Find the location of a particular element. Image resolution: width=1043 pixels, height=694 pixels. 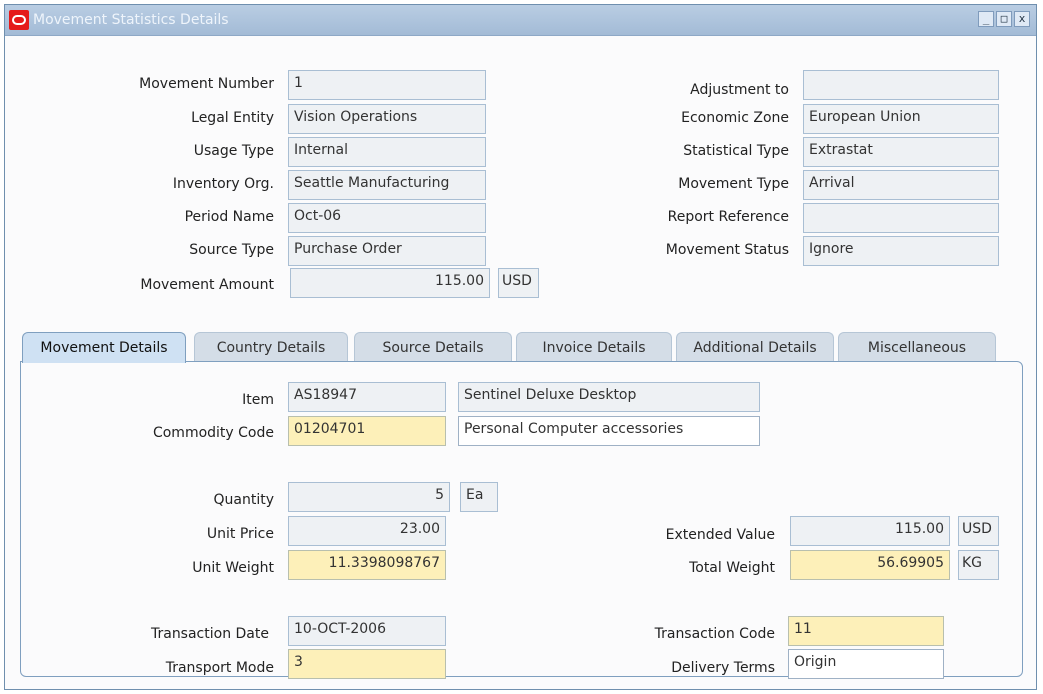

tab-miscellaneous: Miscellaneous is located at coordinates (917, 347).